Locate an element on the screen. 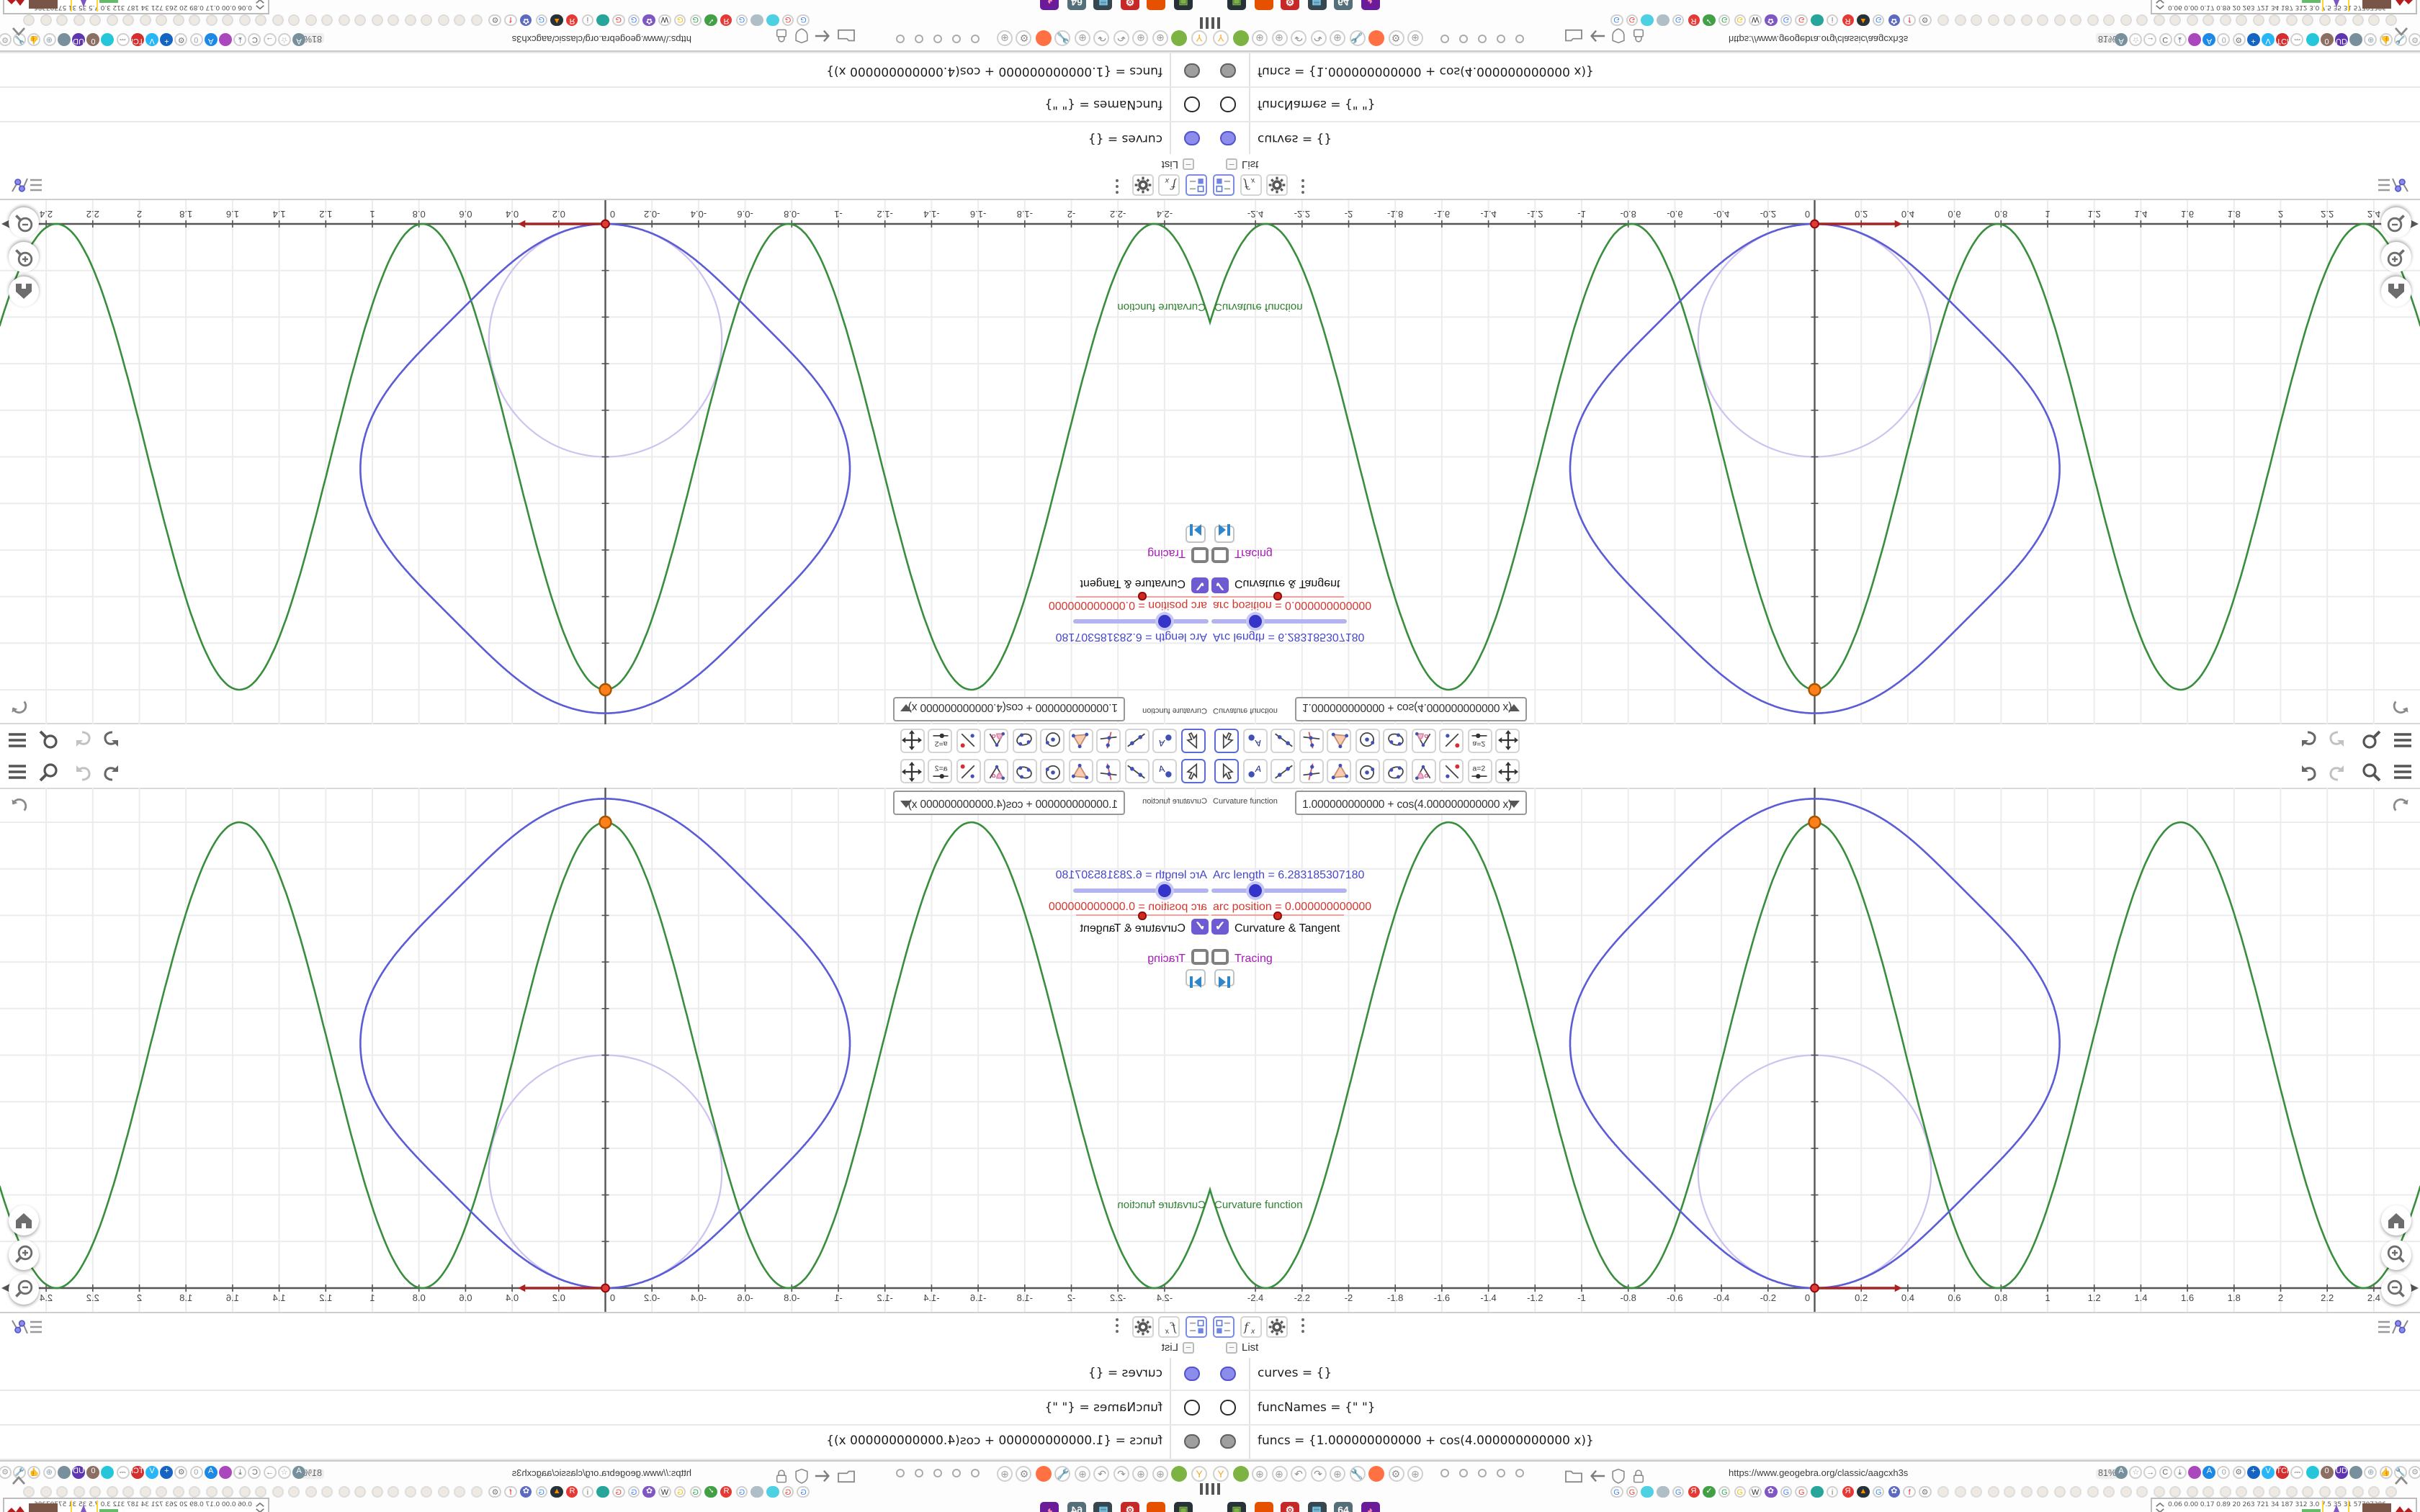  settings-app-icon: ⚙ is located at coordinates (1290, 5).